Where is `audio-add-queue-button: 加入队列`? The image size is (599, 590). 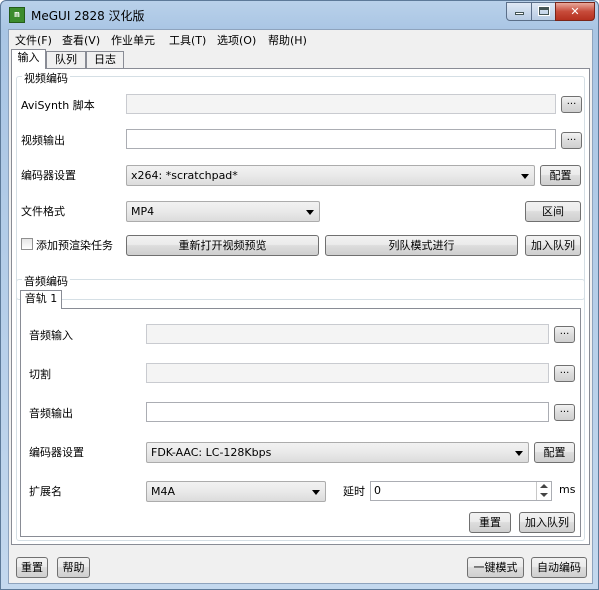 audio-add-queue-button: 加入队列 is located at coordinates (547, 522).